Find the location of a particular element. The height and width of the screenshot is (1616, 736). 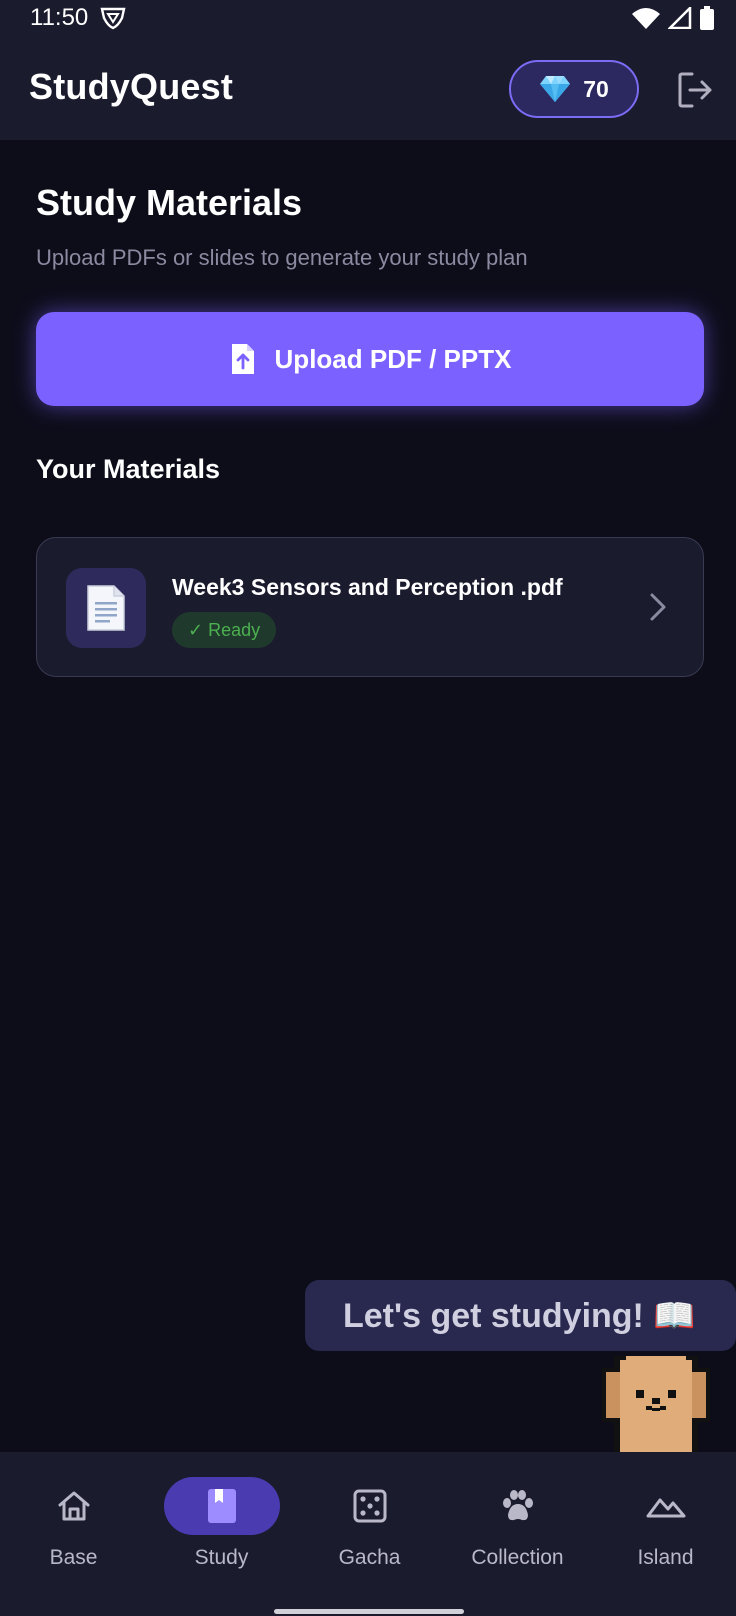

status-icons is located at coordinates (673, 18).